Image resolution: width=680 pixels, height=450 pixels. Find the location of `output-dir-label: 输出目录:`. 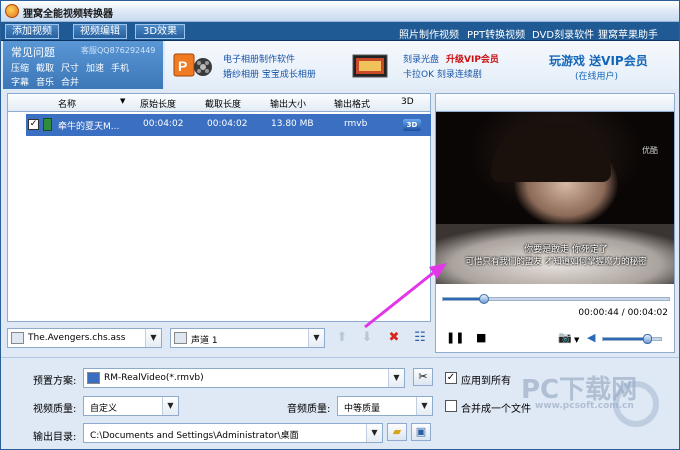

output-dir-label: 输出目录: is located at coordinates (55, 437).